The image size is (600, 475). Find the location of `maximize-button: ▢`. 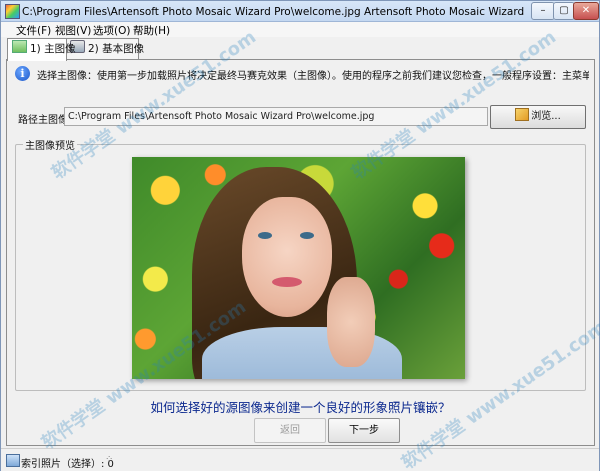

maximize-button: ▢ is located at coordinates (564, 11).